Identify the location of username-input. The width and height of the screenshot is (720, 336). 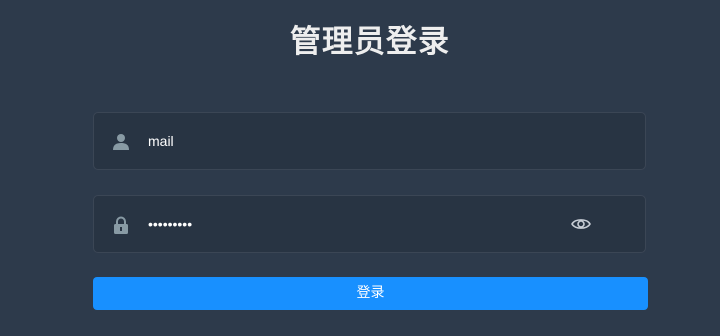
(358, 141).